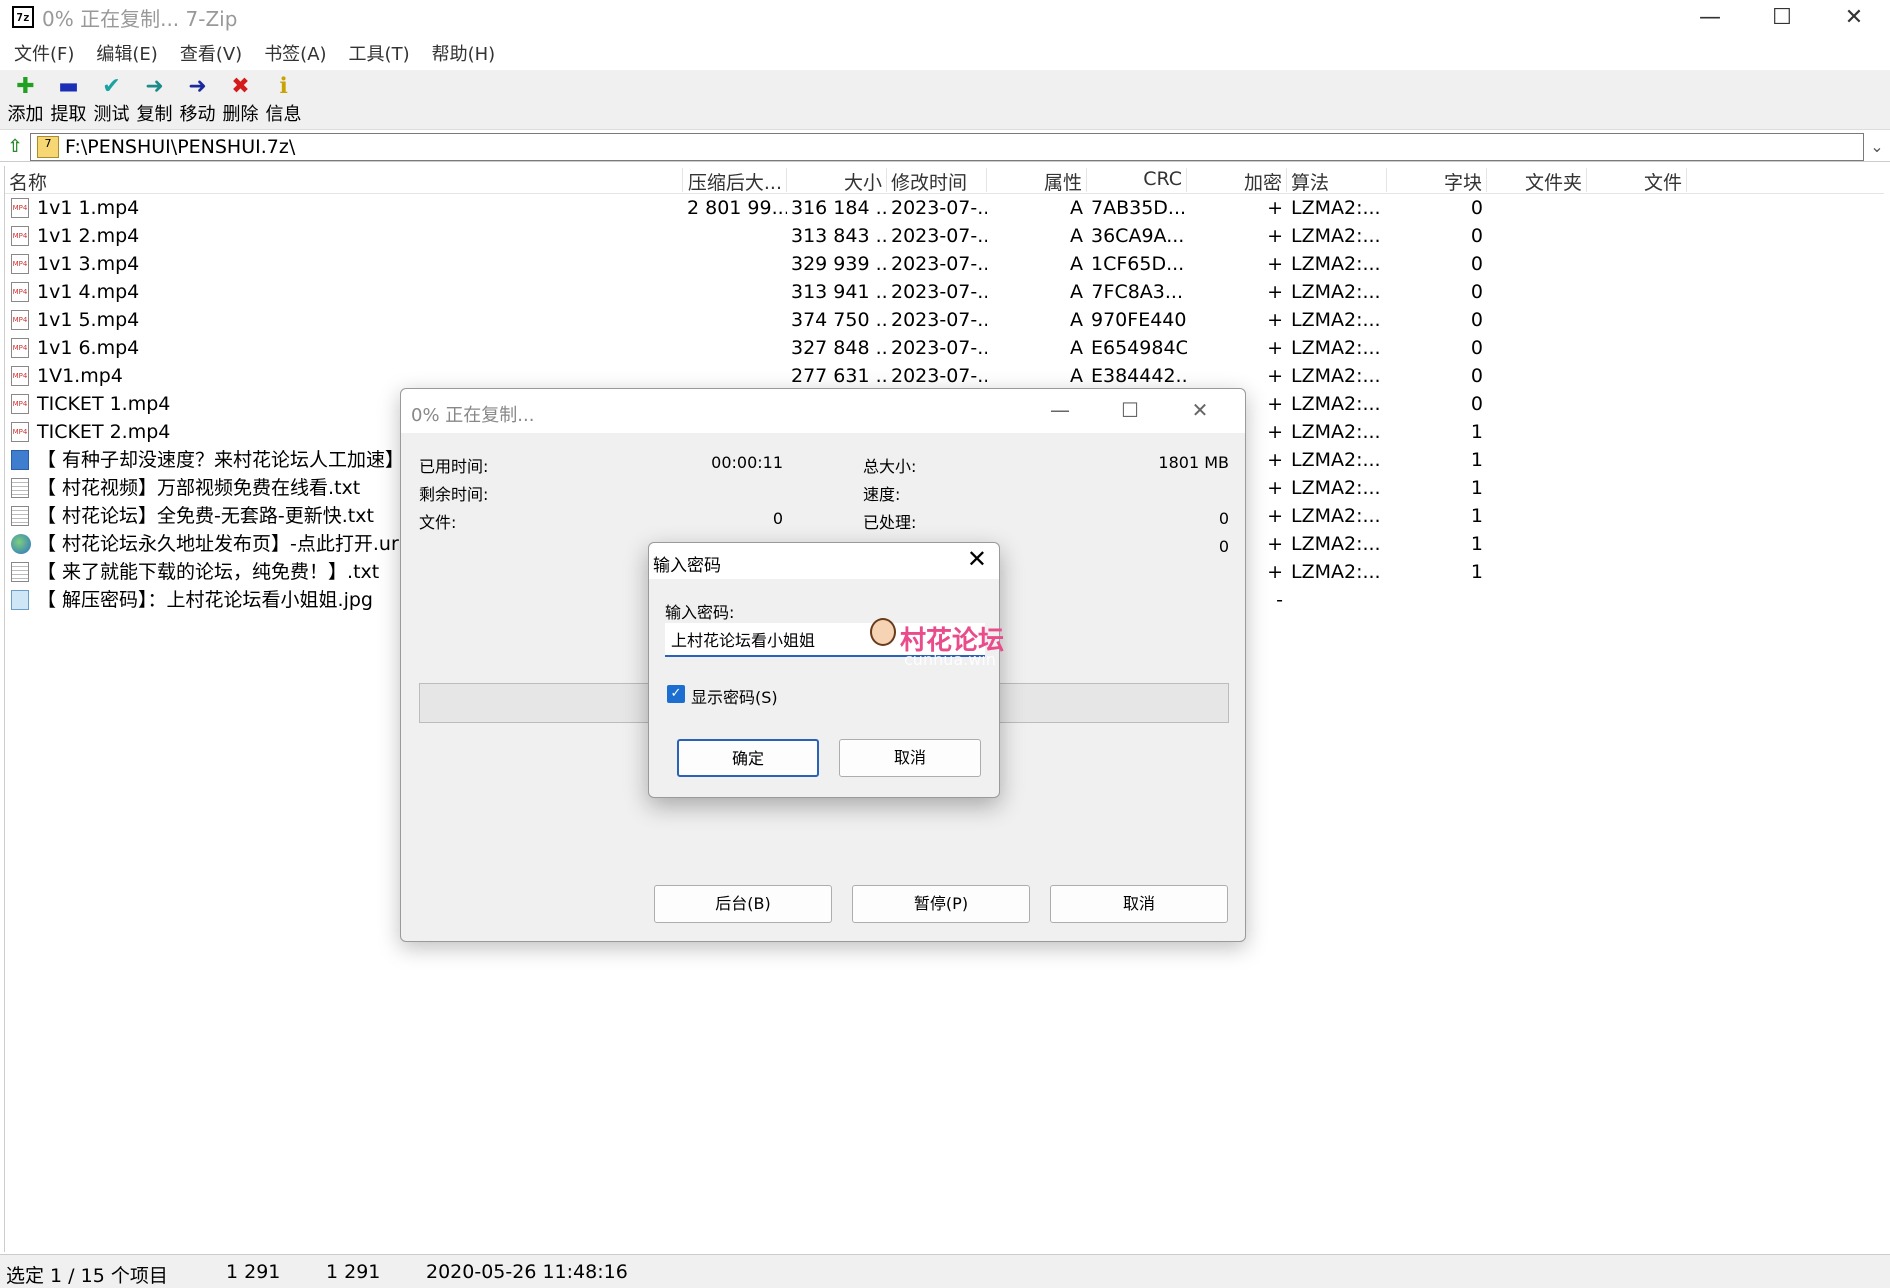  What do you see at coordinates (1437, 181) in the screenshot?
I see `column-header-block: 字块` at bounding box center [1437, 181].